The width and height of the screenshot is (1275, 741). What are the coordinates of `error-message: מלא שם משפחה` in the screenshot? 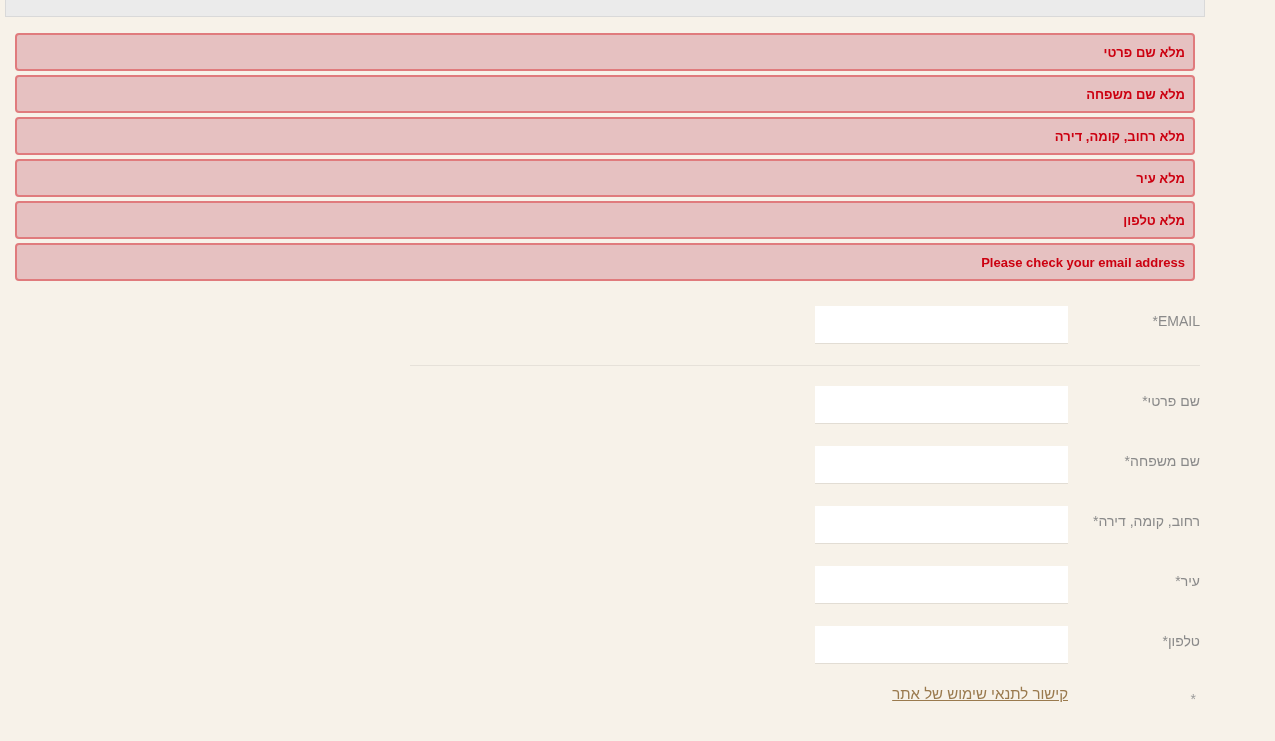 It's located at (605, 94).